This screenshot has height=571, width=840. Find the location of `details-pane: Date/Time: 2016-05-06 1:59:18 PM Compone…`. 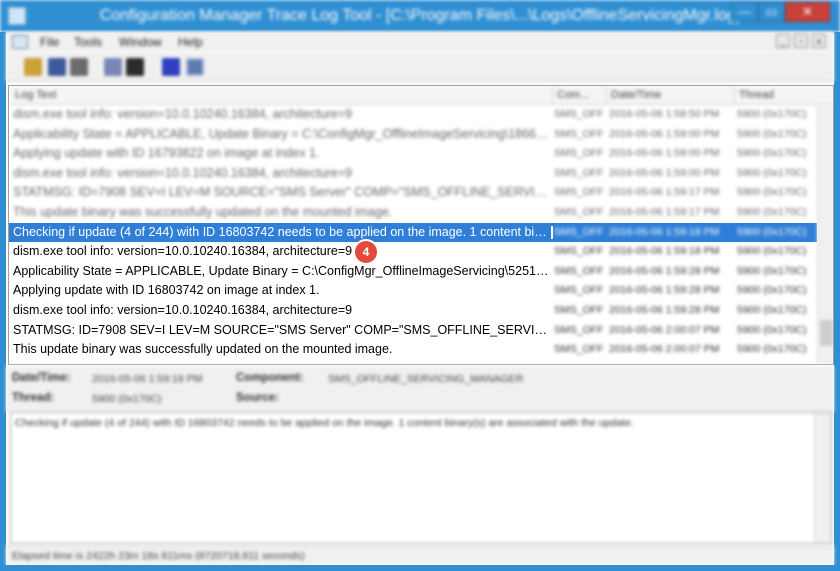

details-pane: Date/Time: 2016-05-06 1:59:18 PM Compone… is located at coordinates (420, 389).